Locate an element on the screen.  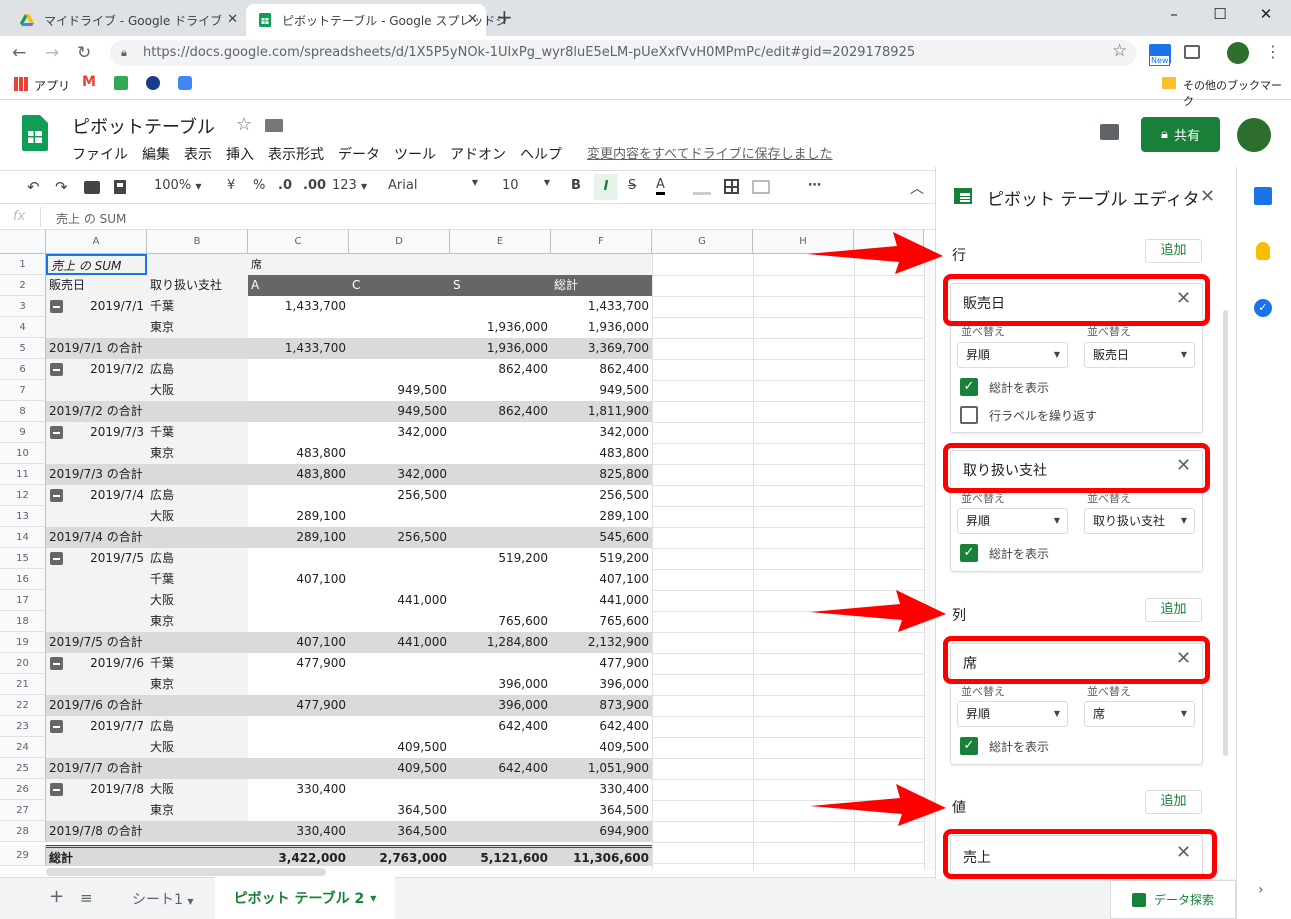
cell-c19: 407,100 is located at coordinates (298, 642).